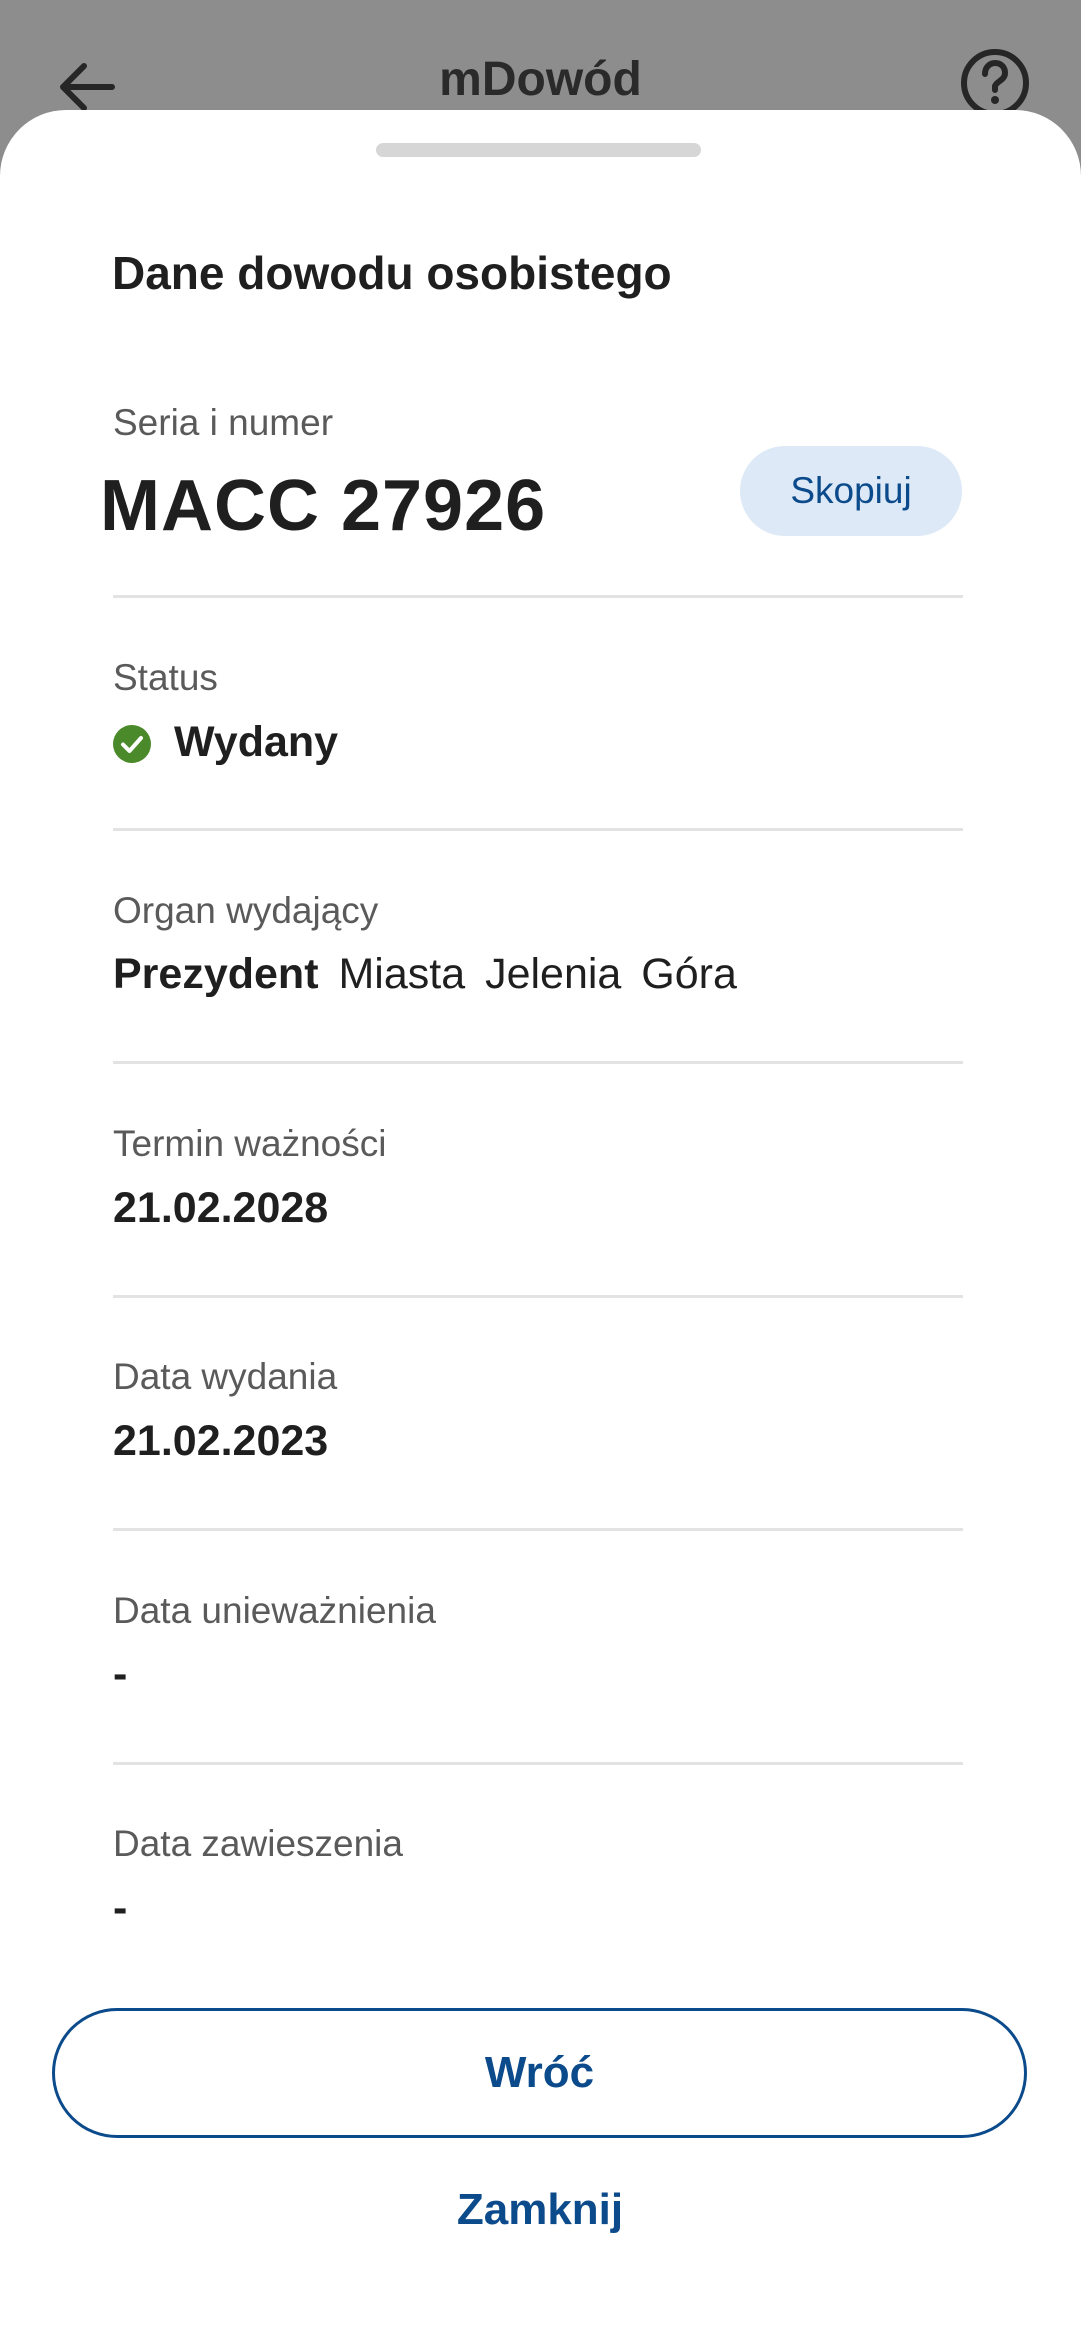 The height and width of the screenshot is (2350, 1081). I want to click on status-value: Wydany, so click(256, 742).